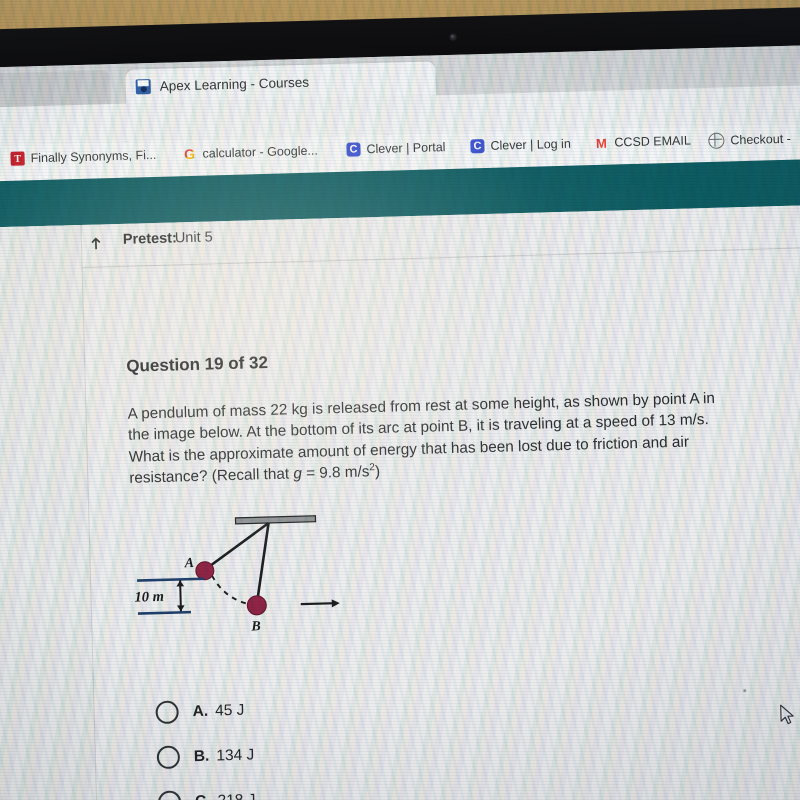  What do you see at coordinates (262, 563) in the screenshot?
I see `string-to-b` at bounding box center [262, 563].